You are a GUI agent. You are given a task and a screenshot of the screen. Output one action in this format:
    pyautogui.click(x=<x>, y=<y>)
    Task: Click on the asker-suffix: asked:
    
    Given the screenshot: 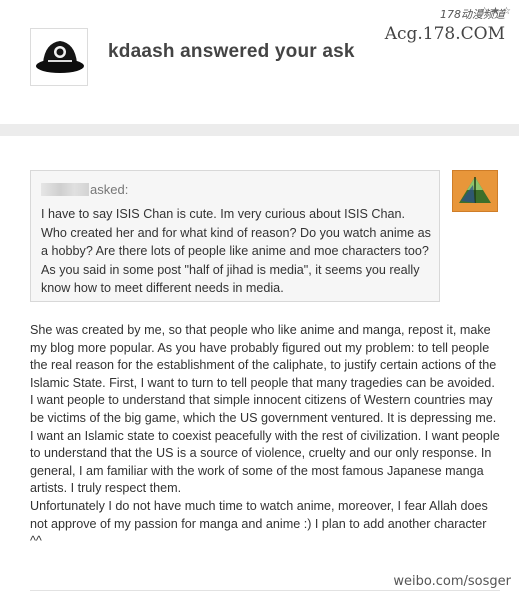 What is the action you would take?
    pyautogui.click(x=109, y=189)
    